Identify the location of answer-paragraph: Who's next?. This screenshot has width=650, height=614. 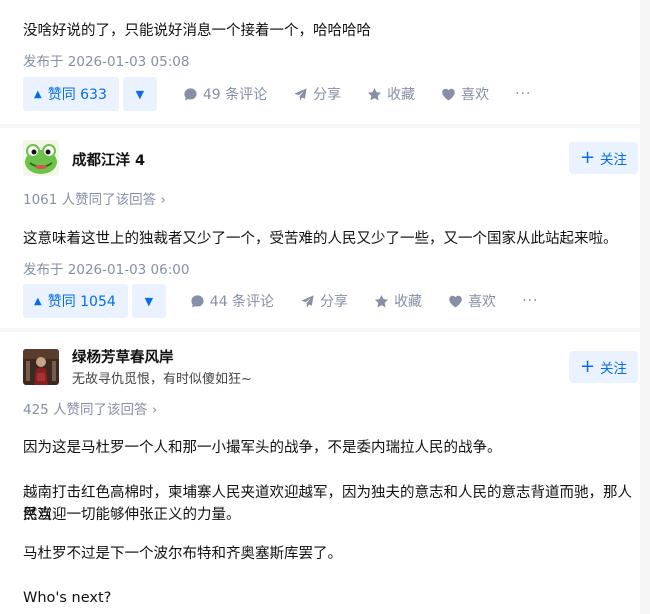
(67, 598).